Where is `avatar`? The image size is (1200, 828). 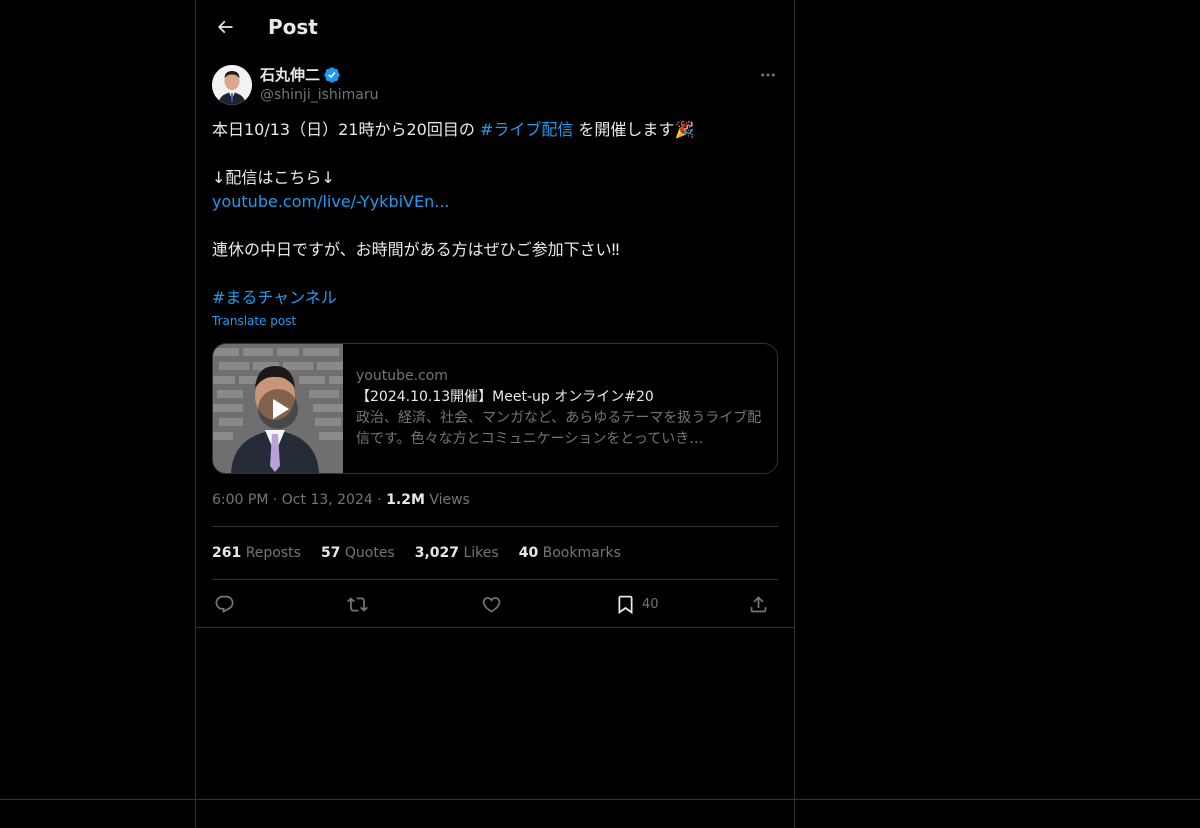 avatar is located at coordinates (232, 85).